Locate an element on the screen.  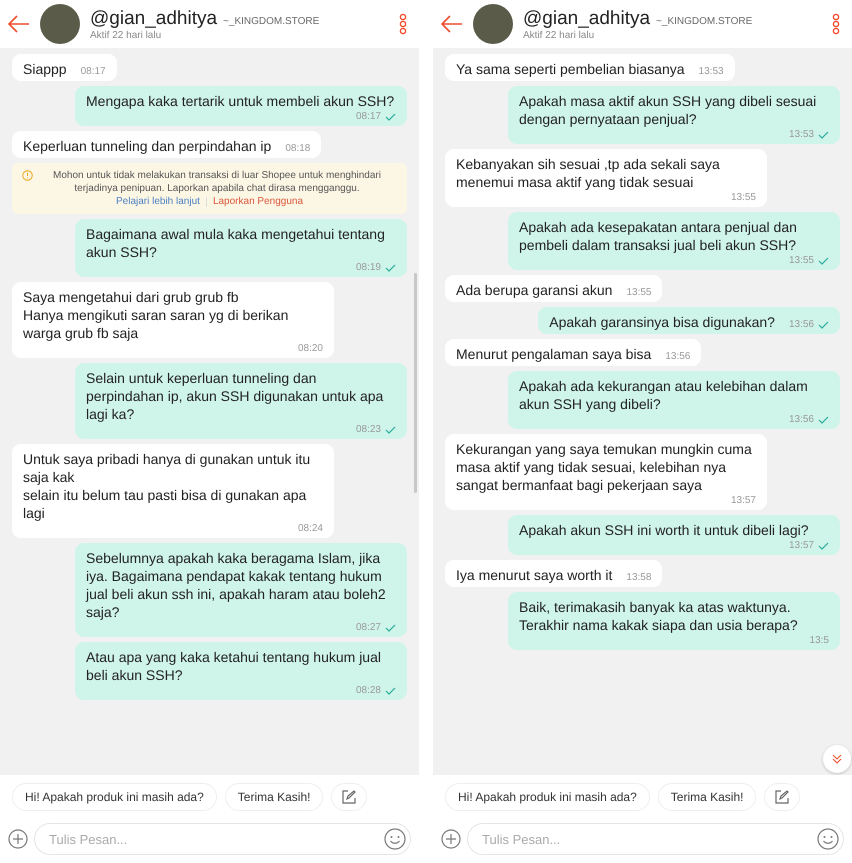
notice-link: Pelajari lebih lanjut is located at coordinates (158, 201).